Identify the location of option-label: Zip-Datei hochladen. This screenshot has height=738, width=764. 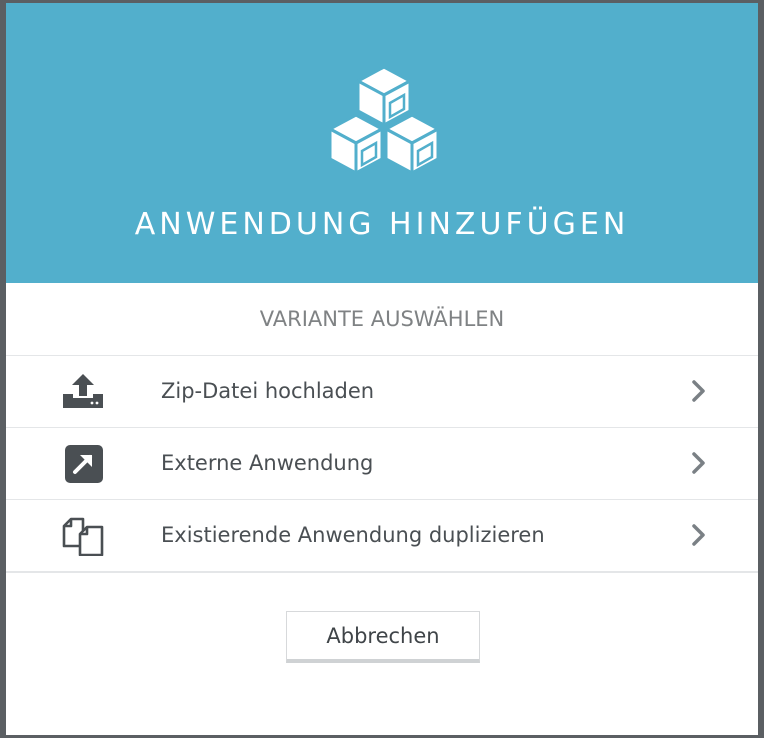
(268, 391).